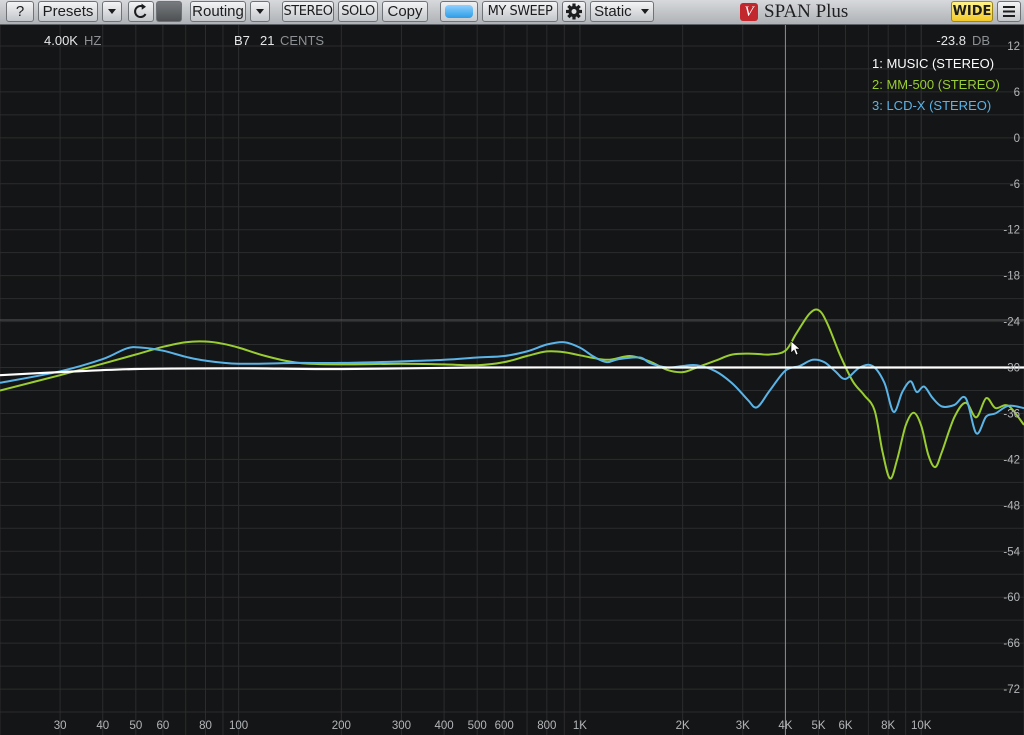 The height and width of the screenshot is (735, 1024). Describe the element at coordinates (401, 726) in the screenshot. I see `frequency-tick-label: 300` at that location.